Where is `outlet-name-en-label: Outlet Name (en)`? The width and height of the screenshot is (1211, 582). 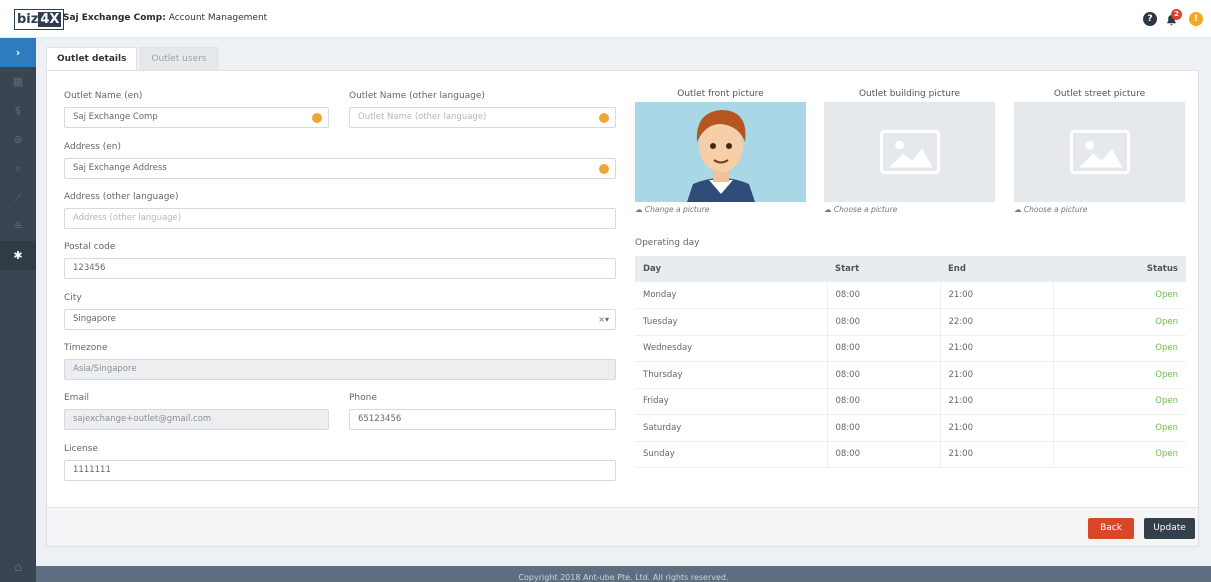
outlet-name-en-label: Outlet Name (en) is located at coordinates (103, 96).